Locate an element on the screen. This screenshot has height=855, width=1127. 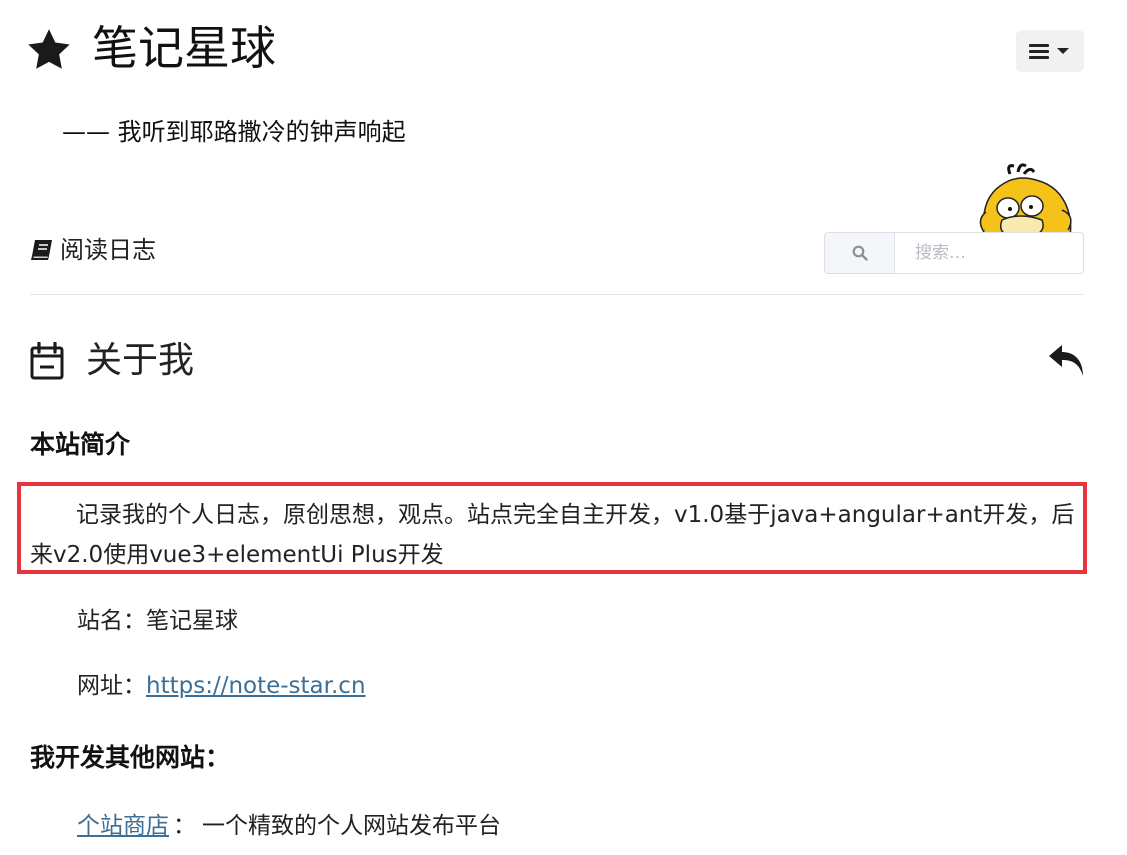
site-url-row: 网址：https://note-star.cn is located at coordinates (221, 686).